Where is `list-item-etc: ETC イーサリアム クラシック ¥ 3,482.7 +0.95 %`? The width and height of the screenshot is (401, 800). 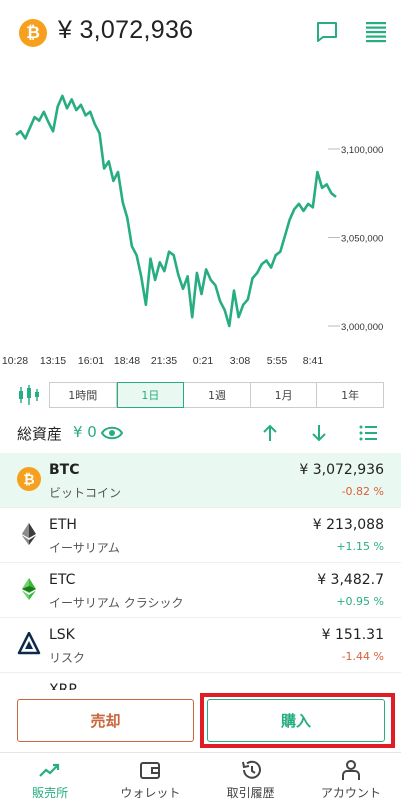 list-item-etc: ETC イーサリアム クラシック ¥ 3,482.7 +0.95 % is located at coordinates (200, 590).